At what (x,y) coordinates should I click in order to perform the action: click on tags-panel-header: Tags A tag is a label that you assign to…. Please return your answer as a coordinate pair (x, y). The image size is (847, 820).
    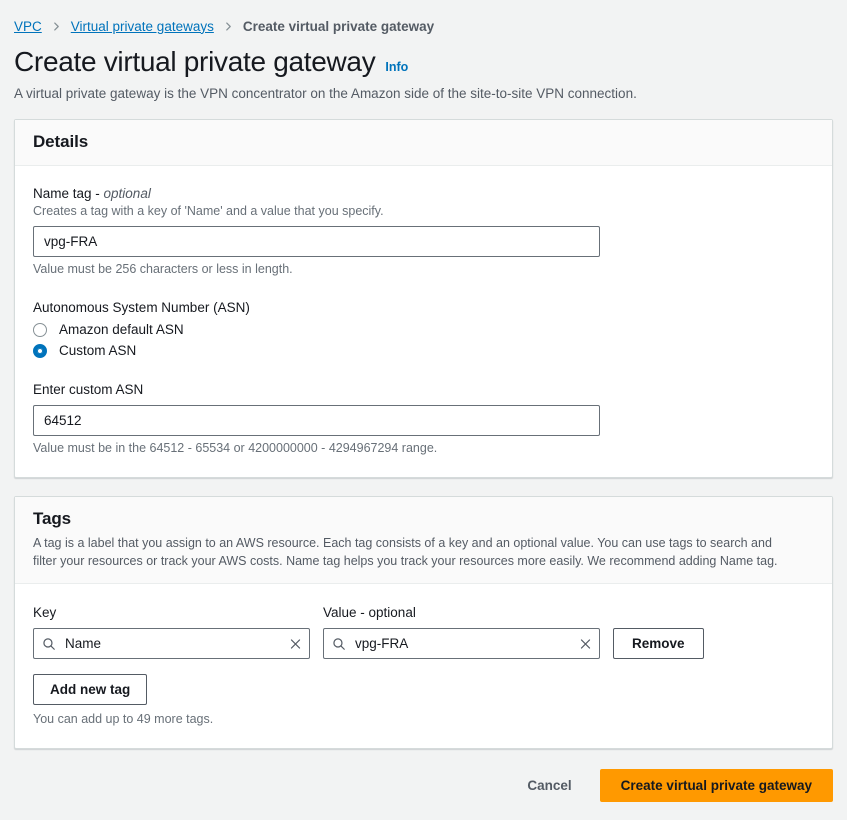
    Looking at the image, I should click on (423, 541).